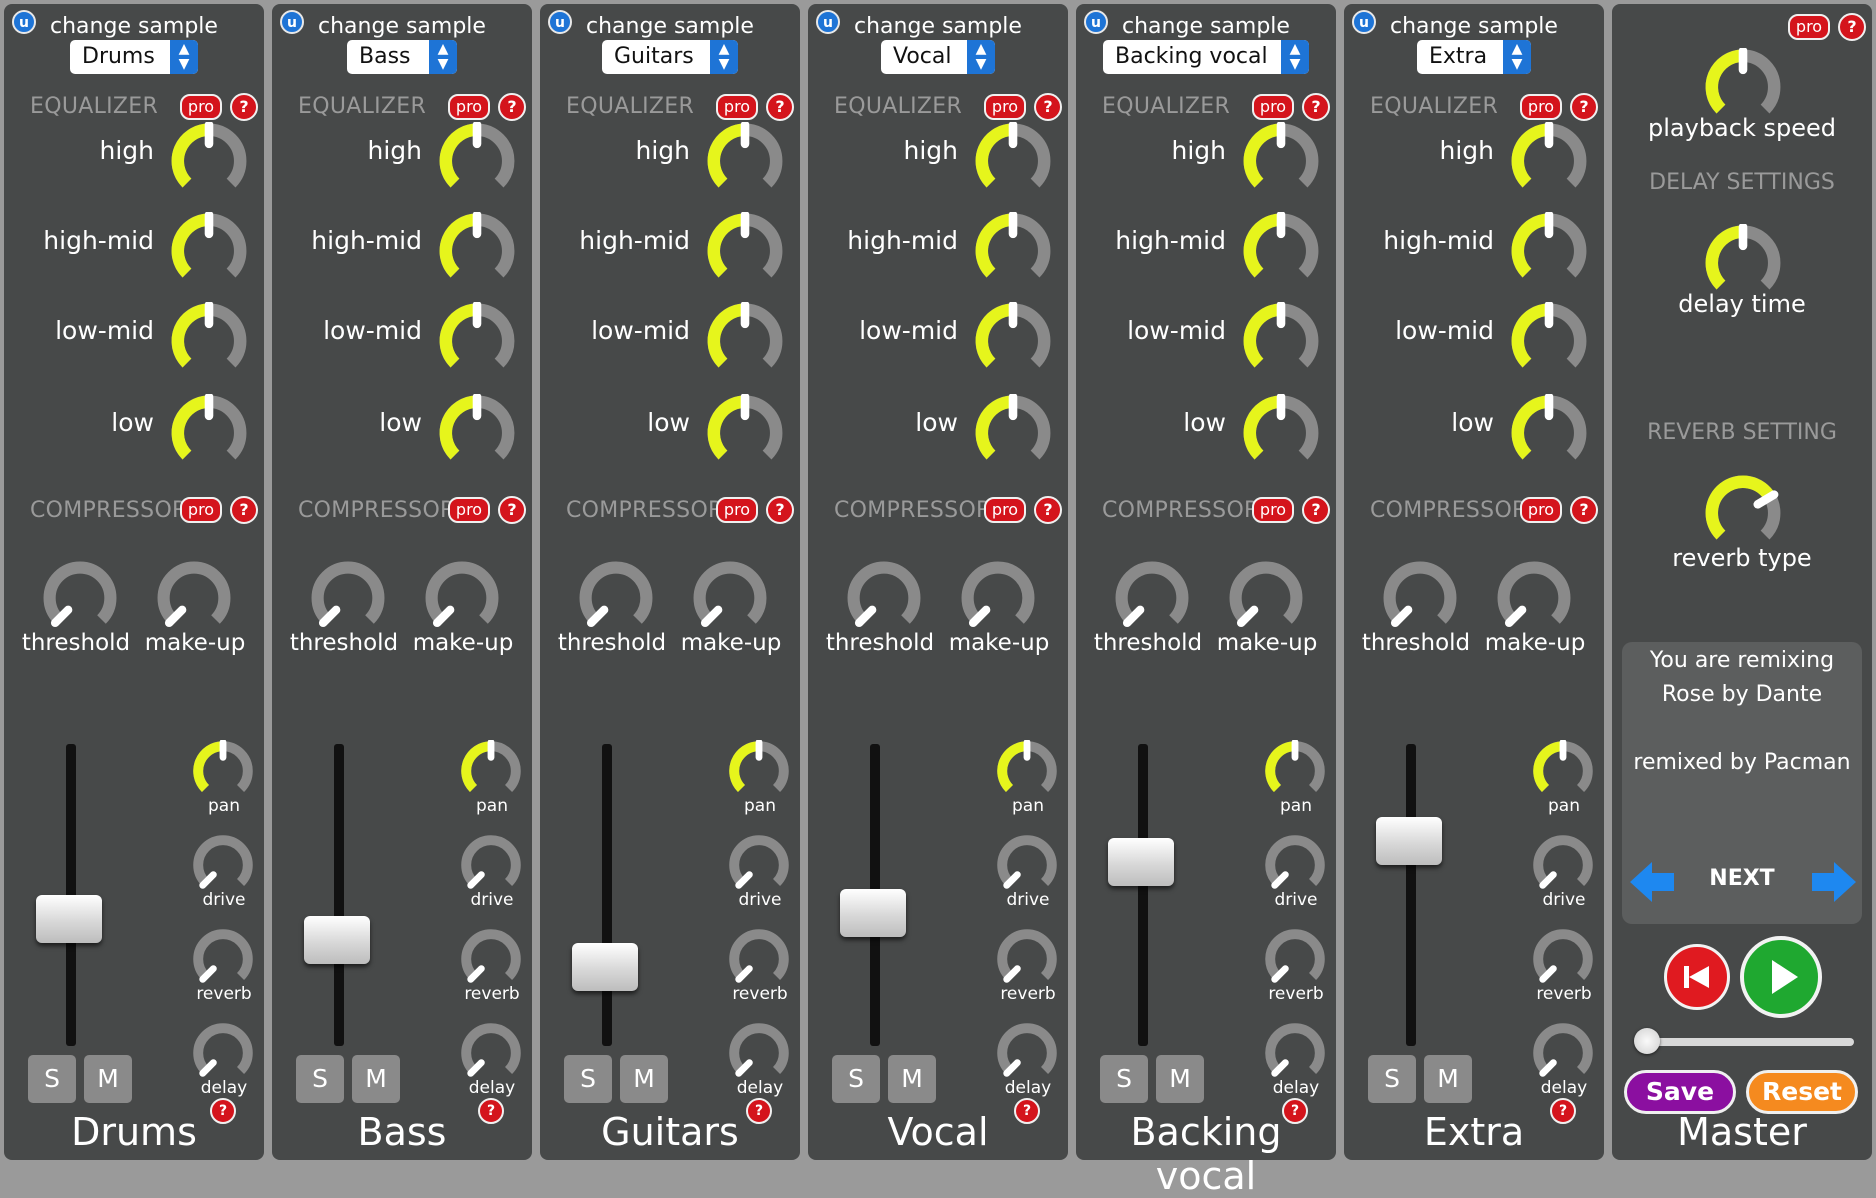  What do you see at coordinates (1647, 1041) in the screenshot?
I see `playback-position-handle` at bounding box center [1647, 1041].